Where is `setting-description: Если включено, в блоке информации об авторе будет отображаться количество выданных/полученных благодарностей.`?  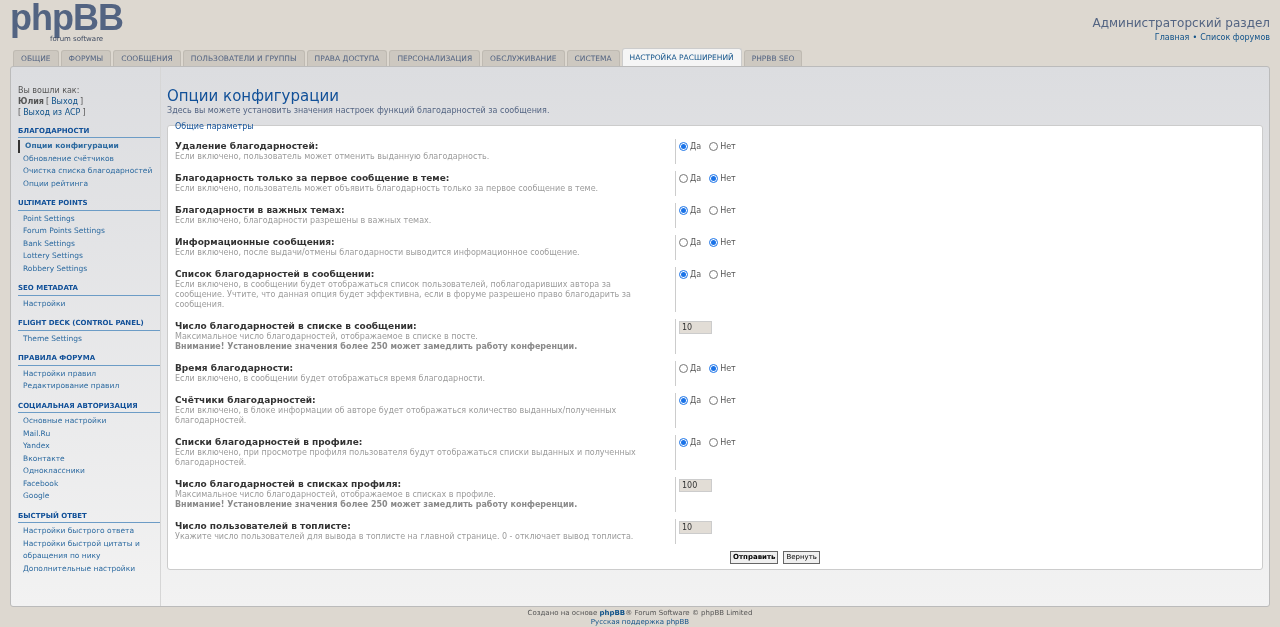 setting-description: Если включено, в блоке информации об авторе будет отображаться количество выданных/полученных благодарностей. is located at coordinates (396, 415).